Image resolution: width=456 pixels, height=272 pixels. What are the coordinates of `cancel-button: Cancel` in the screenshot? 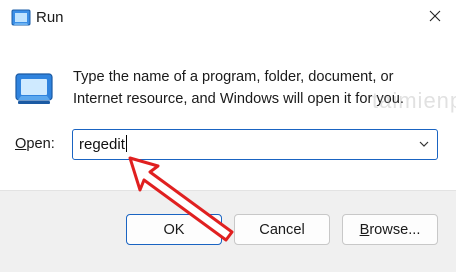 It's located at (282, 229).